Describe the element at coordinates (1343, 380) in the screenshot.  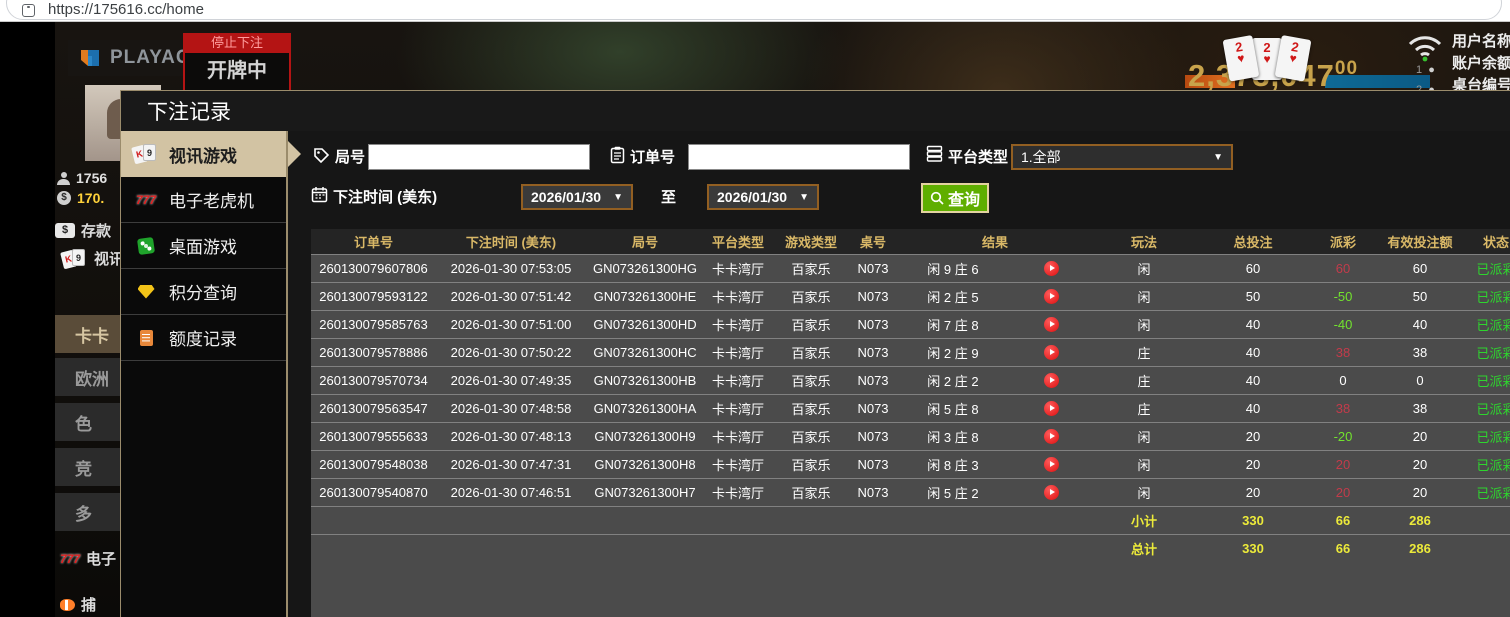
I see `cell-payout: 0` at that location.